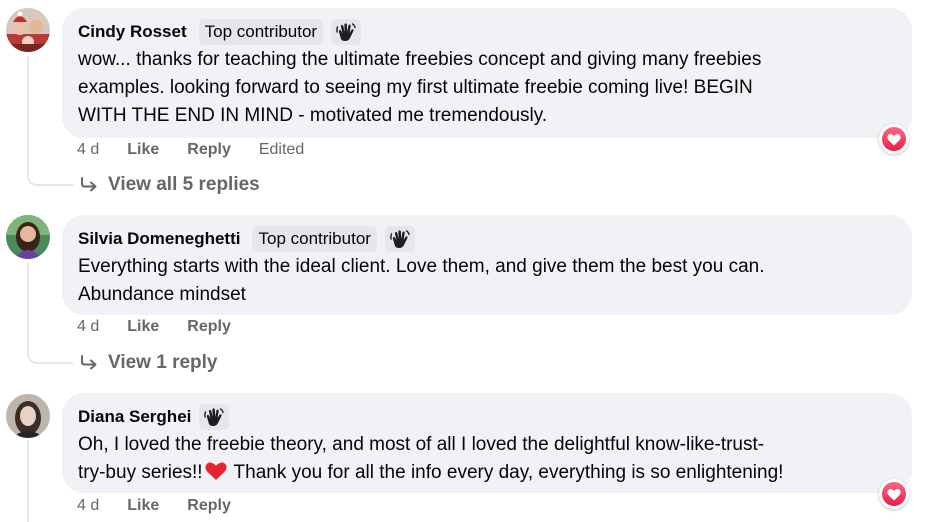 This screenshot has height=522, width=946. What do you see at coordinates (281, 149) in the screenshot?
I see `edited-label: Edited` at bounding box center [281, 149].